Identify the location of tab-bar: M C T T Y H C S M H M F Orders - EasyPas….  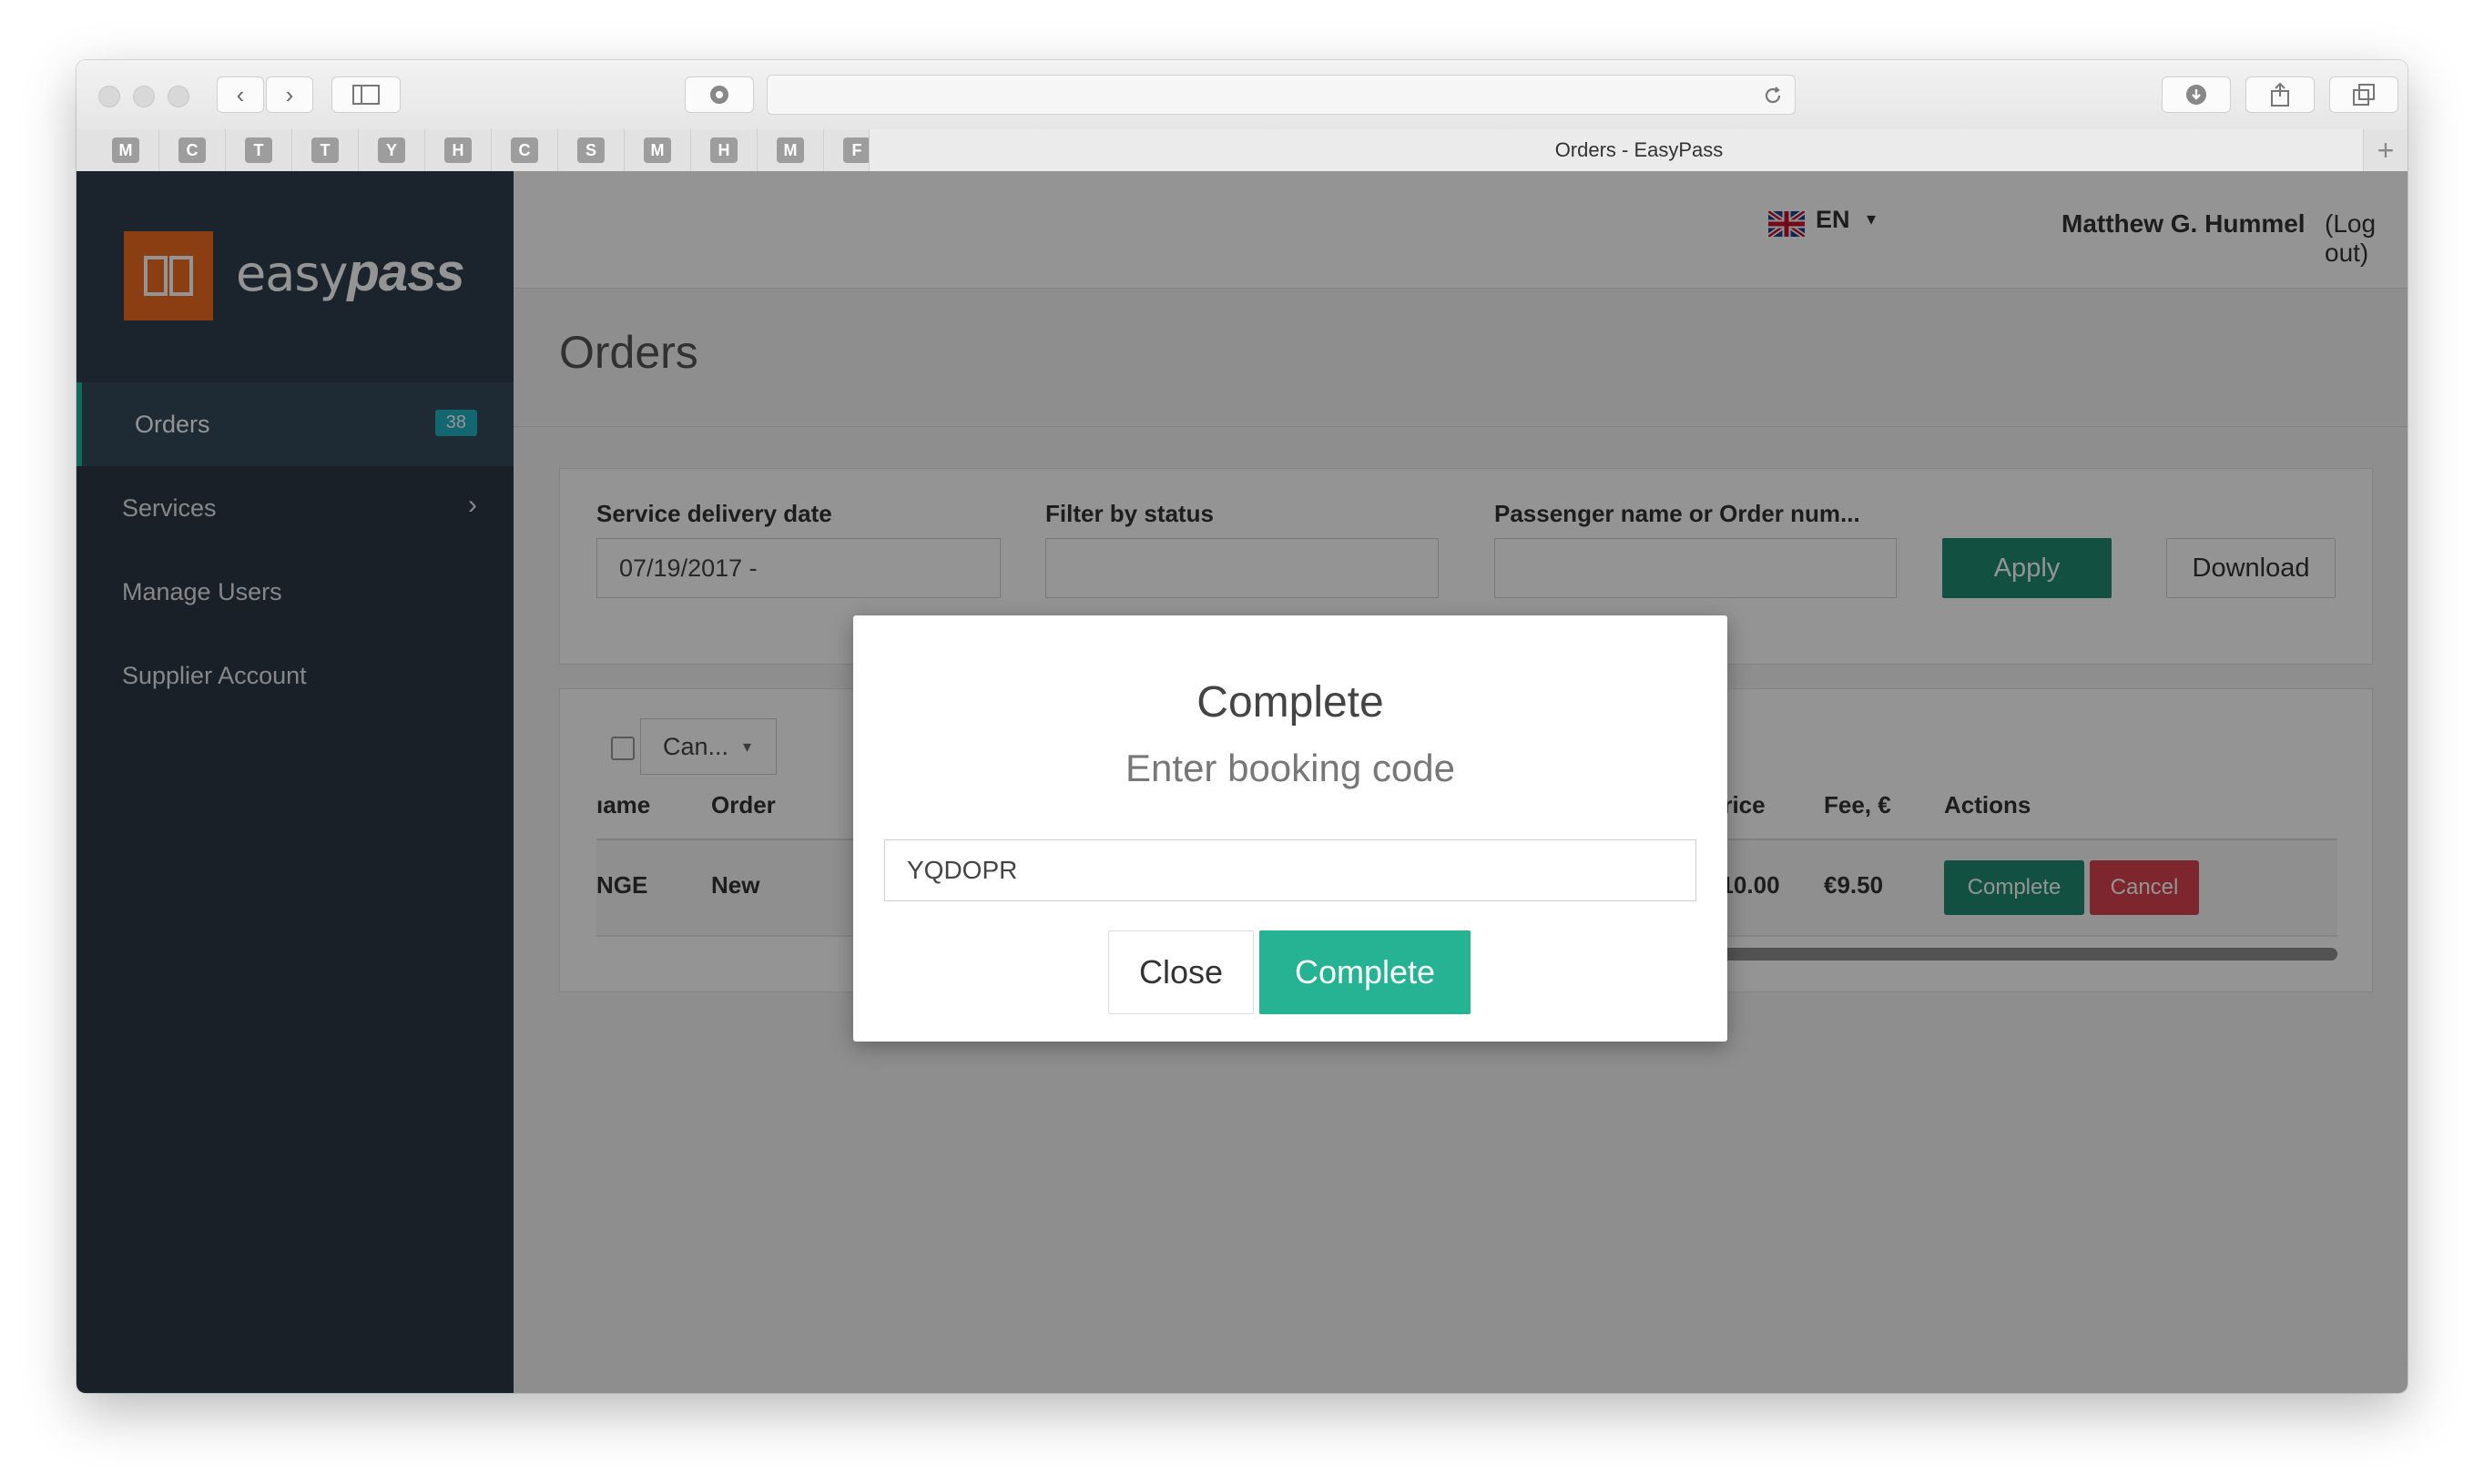
(1242, 150).